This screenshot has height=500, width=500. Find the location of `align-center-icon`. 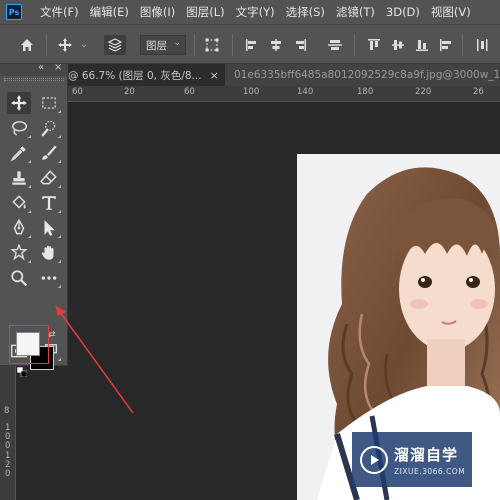

align-center-icon is located at coordinates (276, 45).